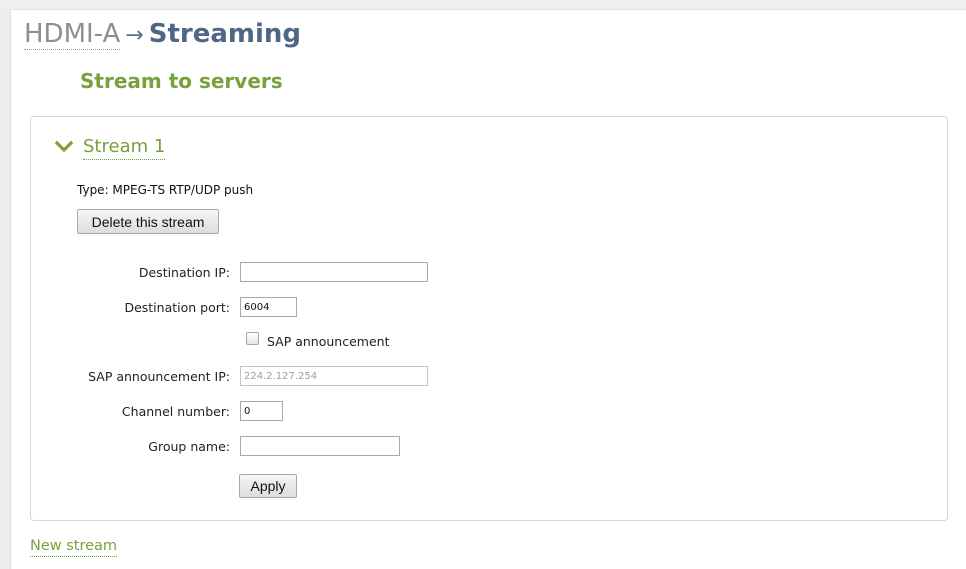  I want to click on channel-number-label: Channel number:, so click(175, 411).